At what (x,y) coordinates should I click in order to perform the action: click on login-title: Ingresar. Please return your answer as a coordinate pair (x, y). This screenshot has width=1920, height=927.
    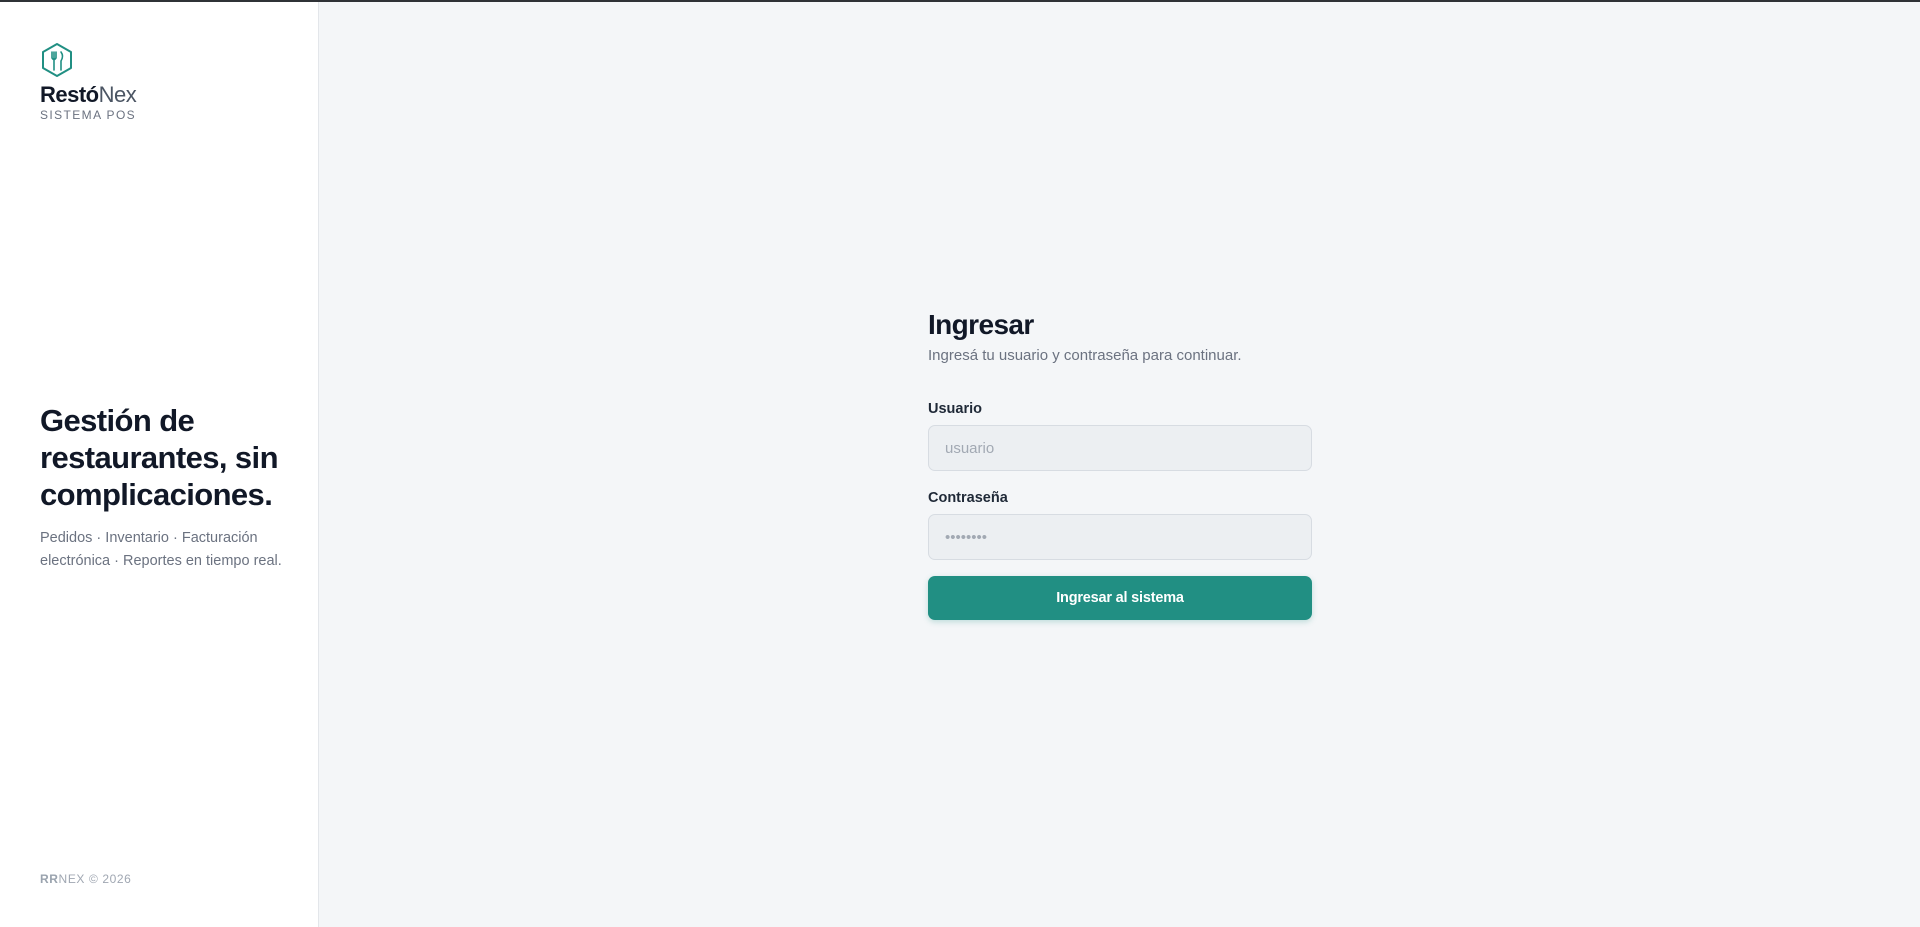
    Looking at the image, I should click on (981, 324).